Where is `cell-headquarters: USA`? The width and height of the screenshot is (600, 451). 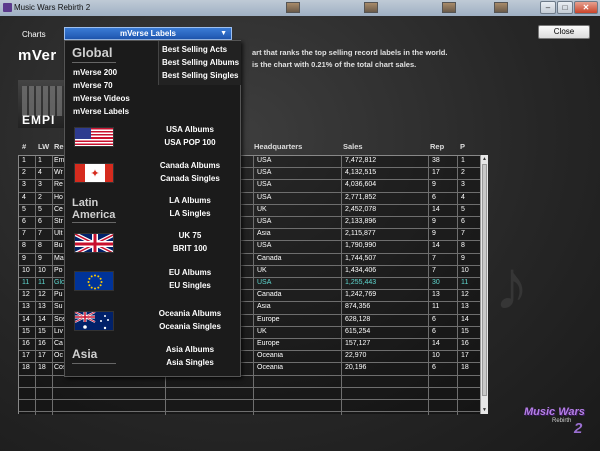
cell-headquarters: USA is located at coordinates (264, 282).